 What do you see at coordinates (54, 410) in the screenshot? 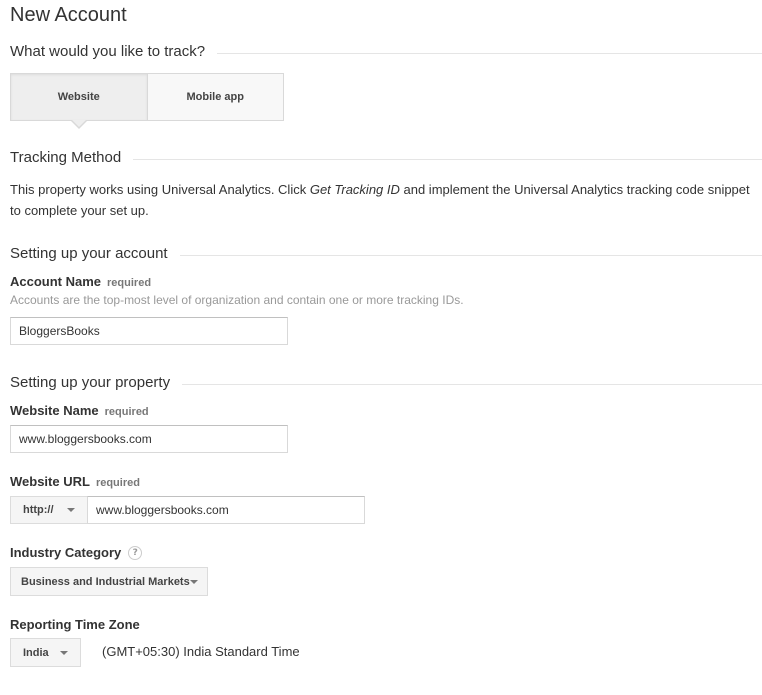
I see `website-name-label-text: Website Name` at bounding box center [54, 410].